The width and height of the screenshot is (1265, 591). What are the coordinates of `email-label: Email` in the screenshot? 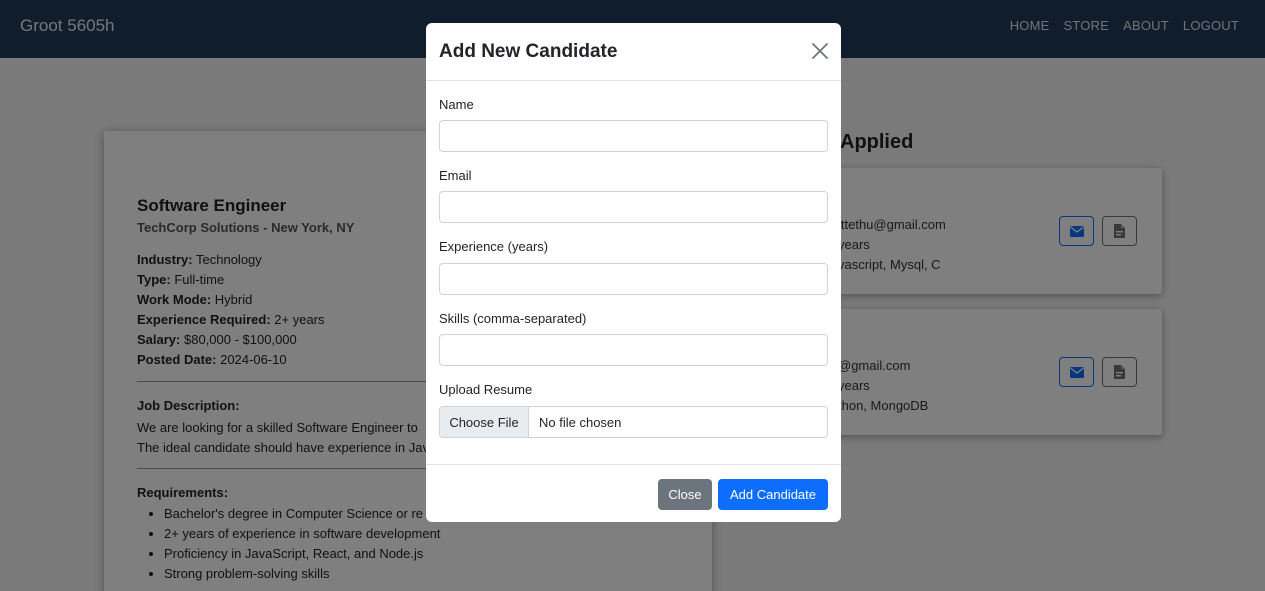 It's located at (455, 175).